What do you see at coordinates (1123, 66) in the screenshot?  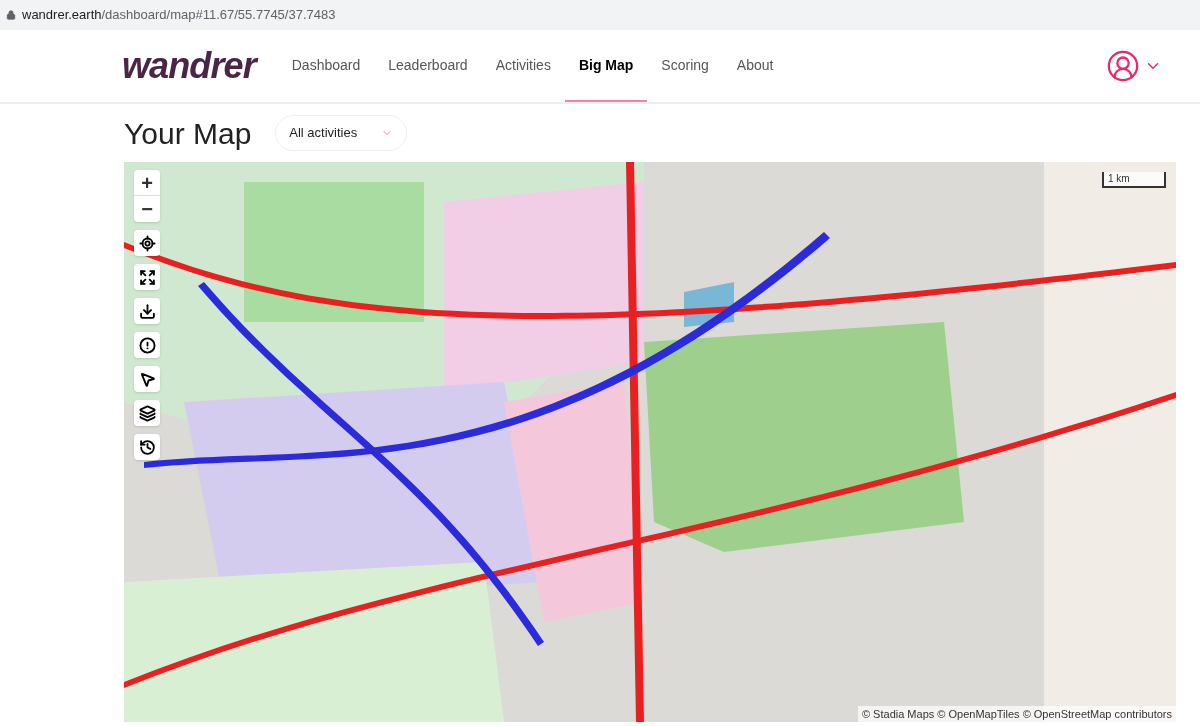 I see `user-avatar-icon` at bounding box center [1123, 66].